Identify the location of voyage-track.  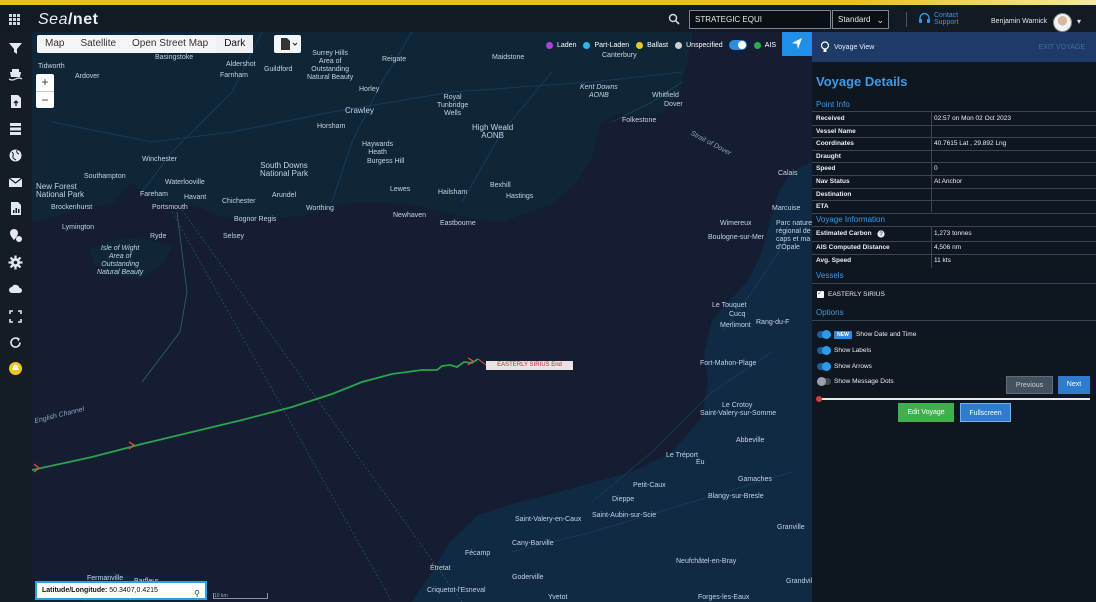
(255, 414).